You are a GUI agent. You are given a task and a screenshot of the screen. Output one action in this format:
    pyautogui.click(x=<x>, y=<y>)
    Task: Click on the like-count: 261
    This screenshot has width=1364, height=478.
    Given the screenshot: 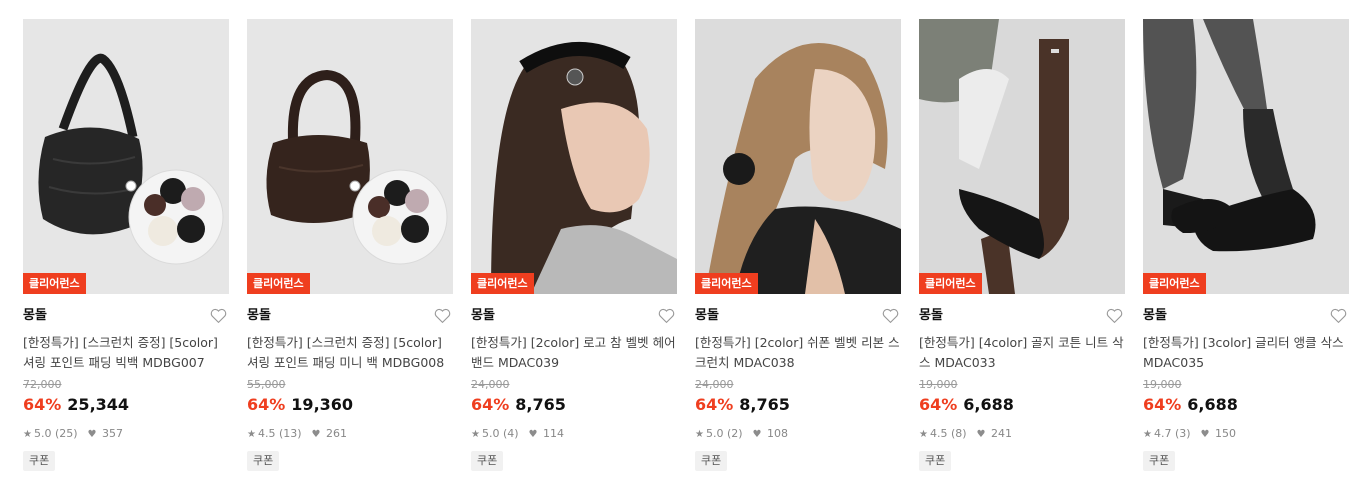 What is the action you would take?
    pyautogui.click(x=337, y=433)
    